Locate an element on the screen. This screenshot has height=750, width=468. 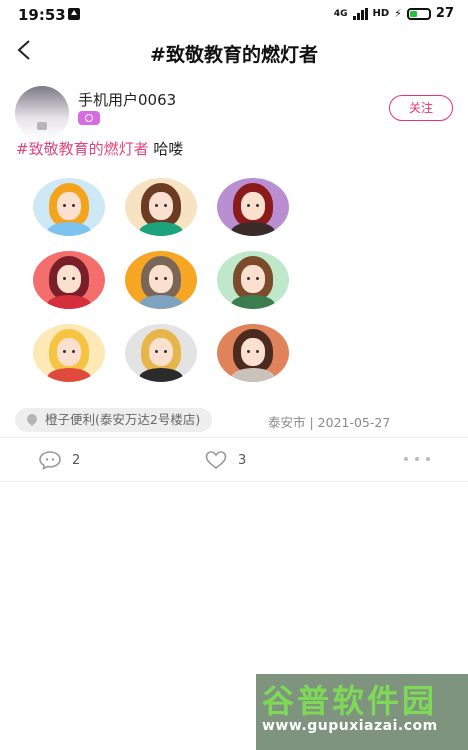
location-pin-icon is located at coordinates (32, 419).